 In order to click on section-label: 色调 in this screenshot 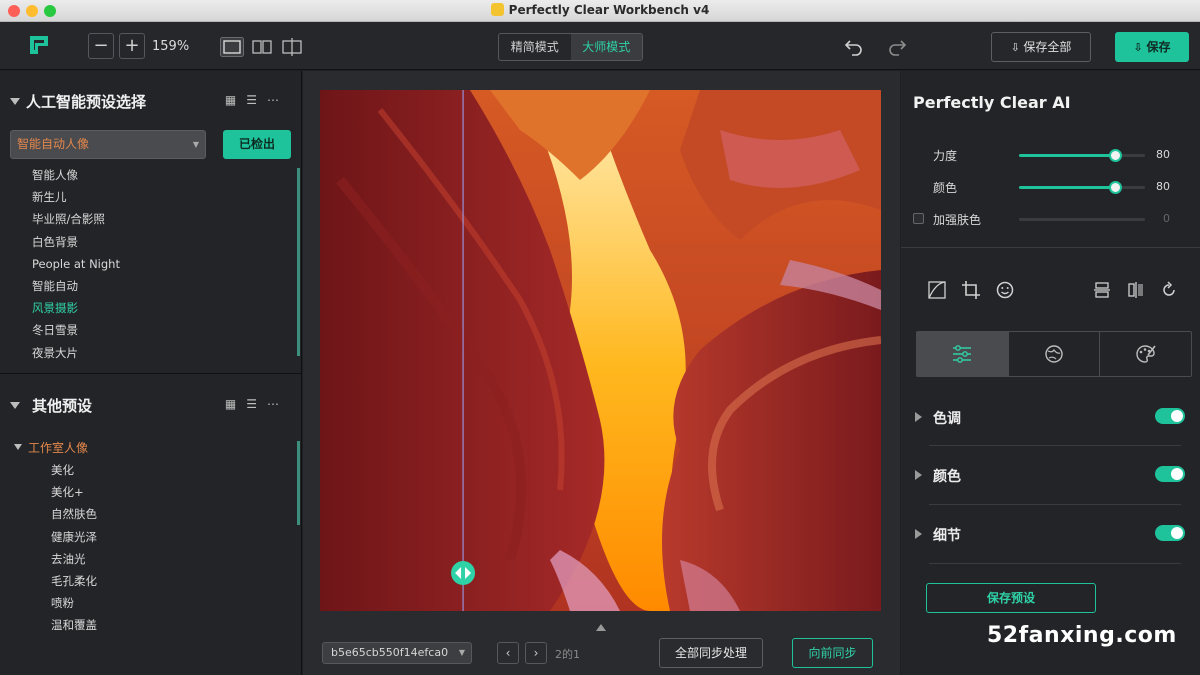, I will do `click(947, 419)`.